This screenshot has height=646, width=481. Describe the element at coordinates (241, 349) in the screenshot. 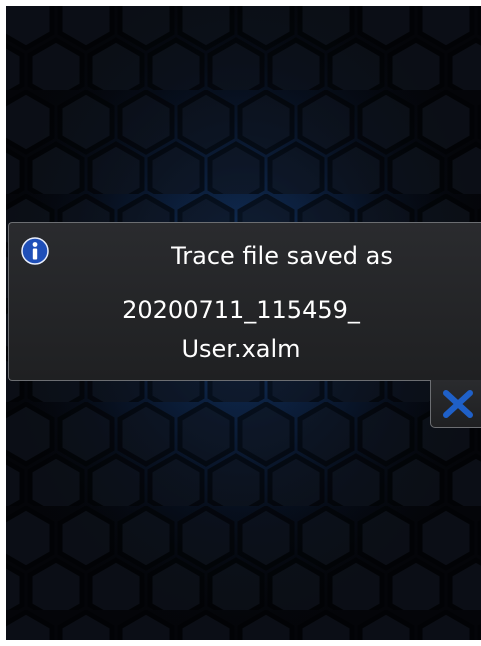

I see `filename-line-2: User.xalm` at that location.